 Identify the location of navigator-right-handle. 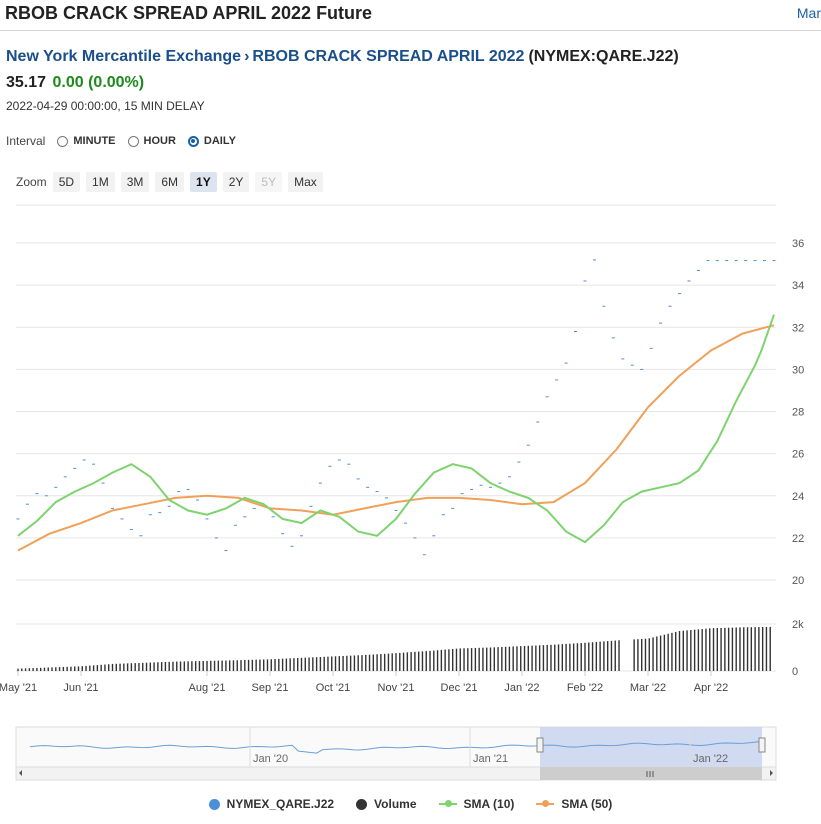
(762, 745).